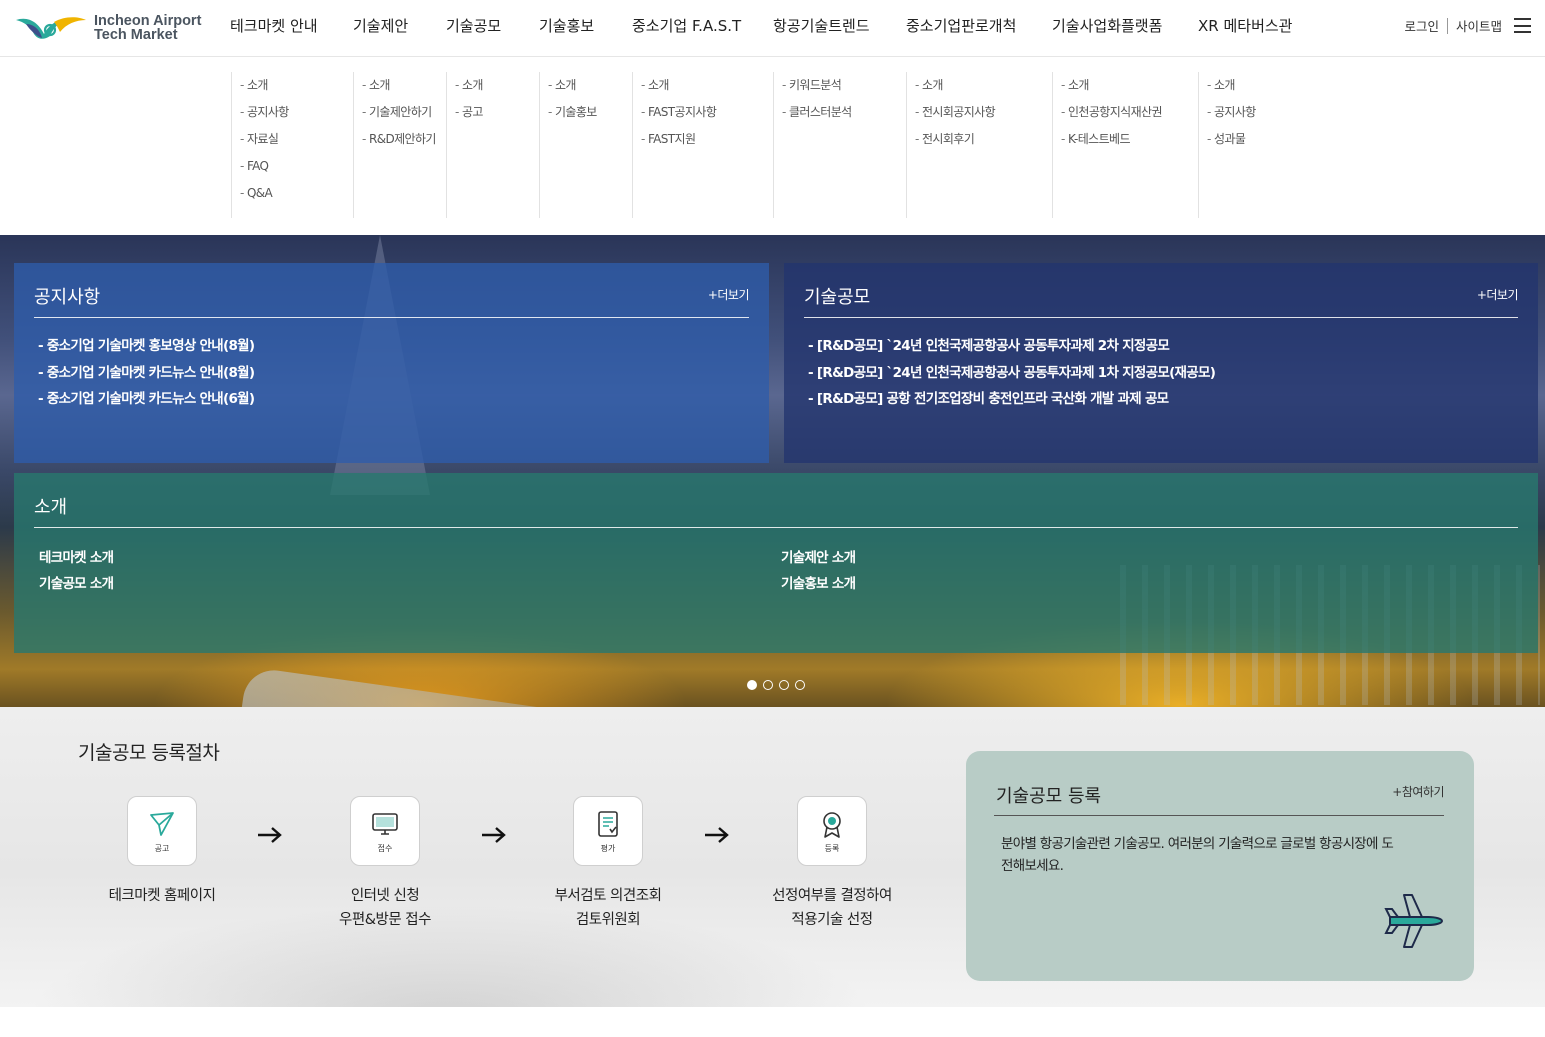  What do you see at coordinates (146, 402) in the screenshot?
I see `notice-item: 중소기업 기술마켓 카드뉴스 안내(6월)` at bounding box center [146, 402].